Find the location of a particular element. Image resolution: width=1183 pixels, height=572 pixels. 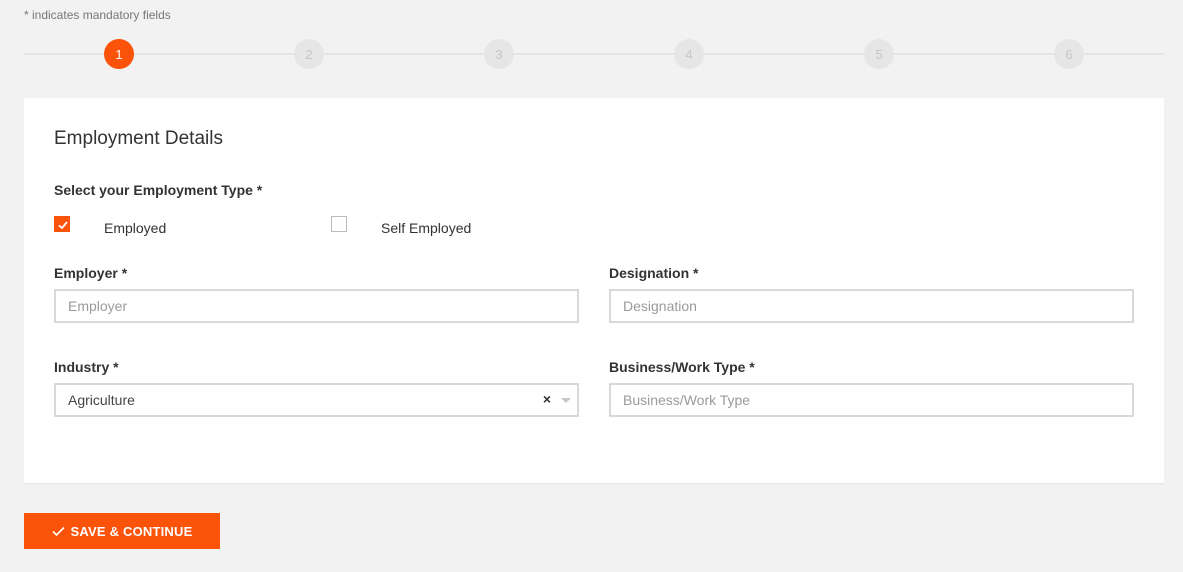

save-continue-button: SAVE & CONTINUE is located at coordinates (122, 531).